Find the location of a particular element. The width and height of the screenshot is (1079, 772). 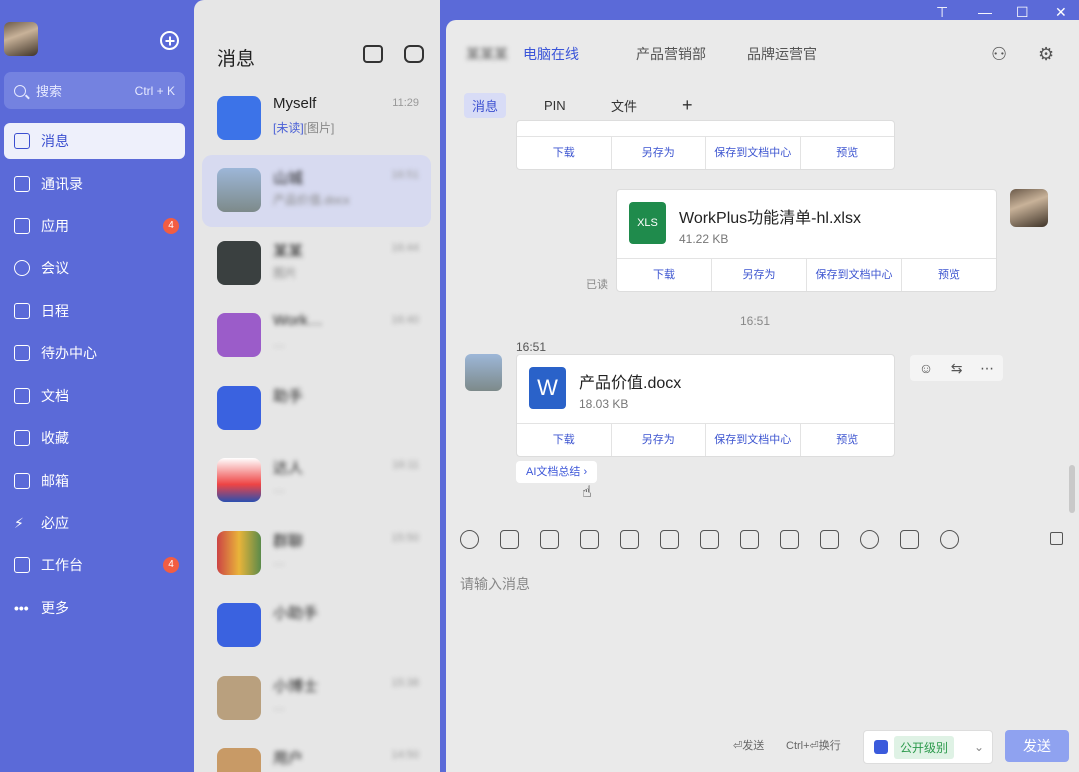

more-options-icon: ⋯ is located at coordinates (987, 368).